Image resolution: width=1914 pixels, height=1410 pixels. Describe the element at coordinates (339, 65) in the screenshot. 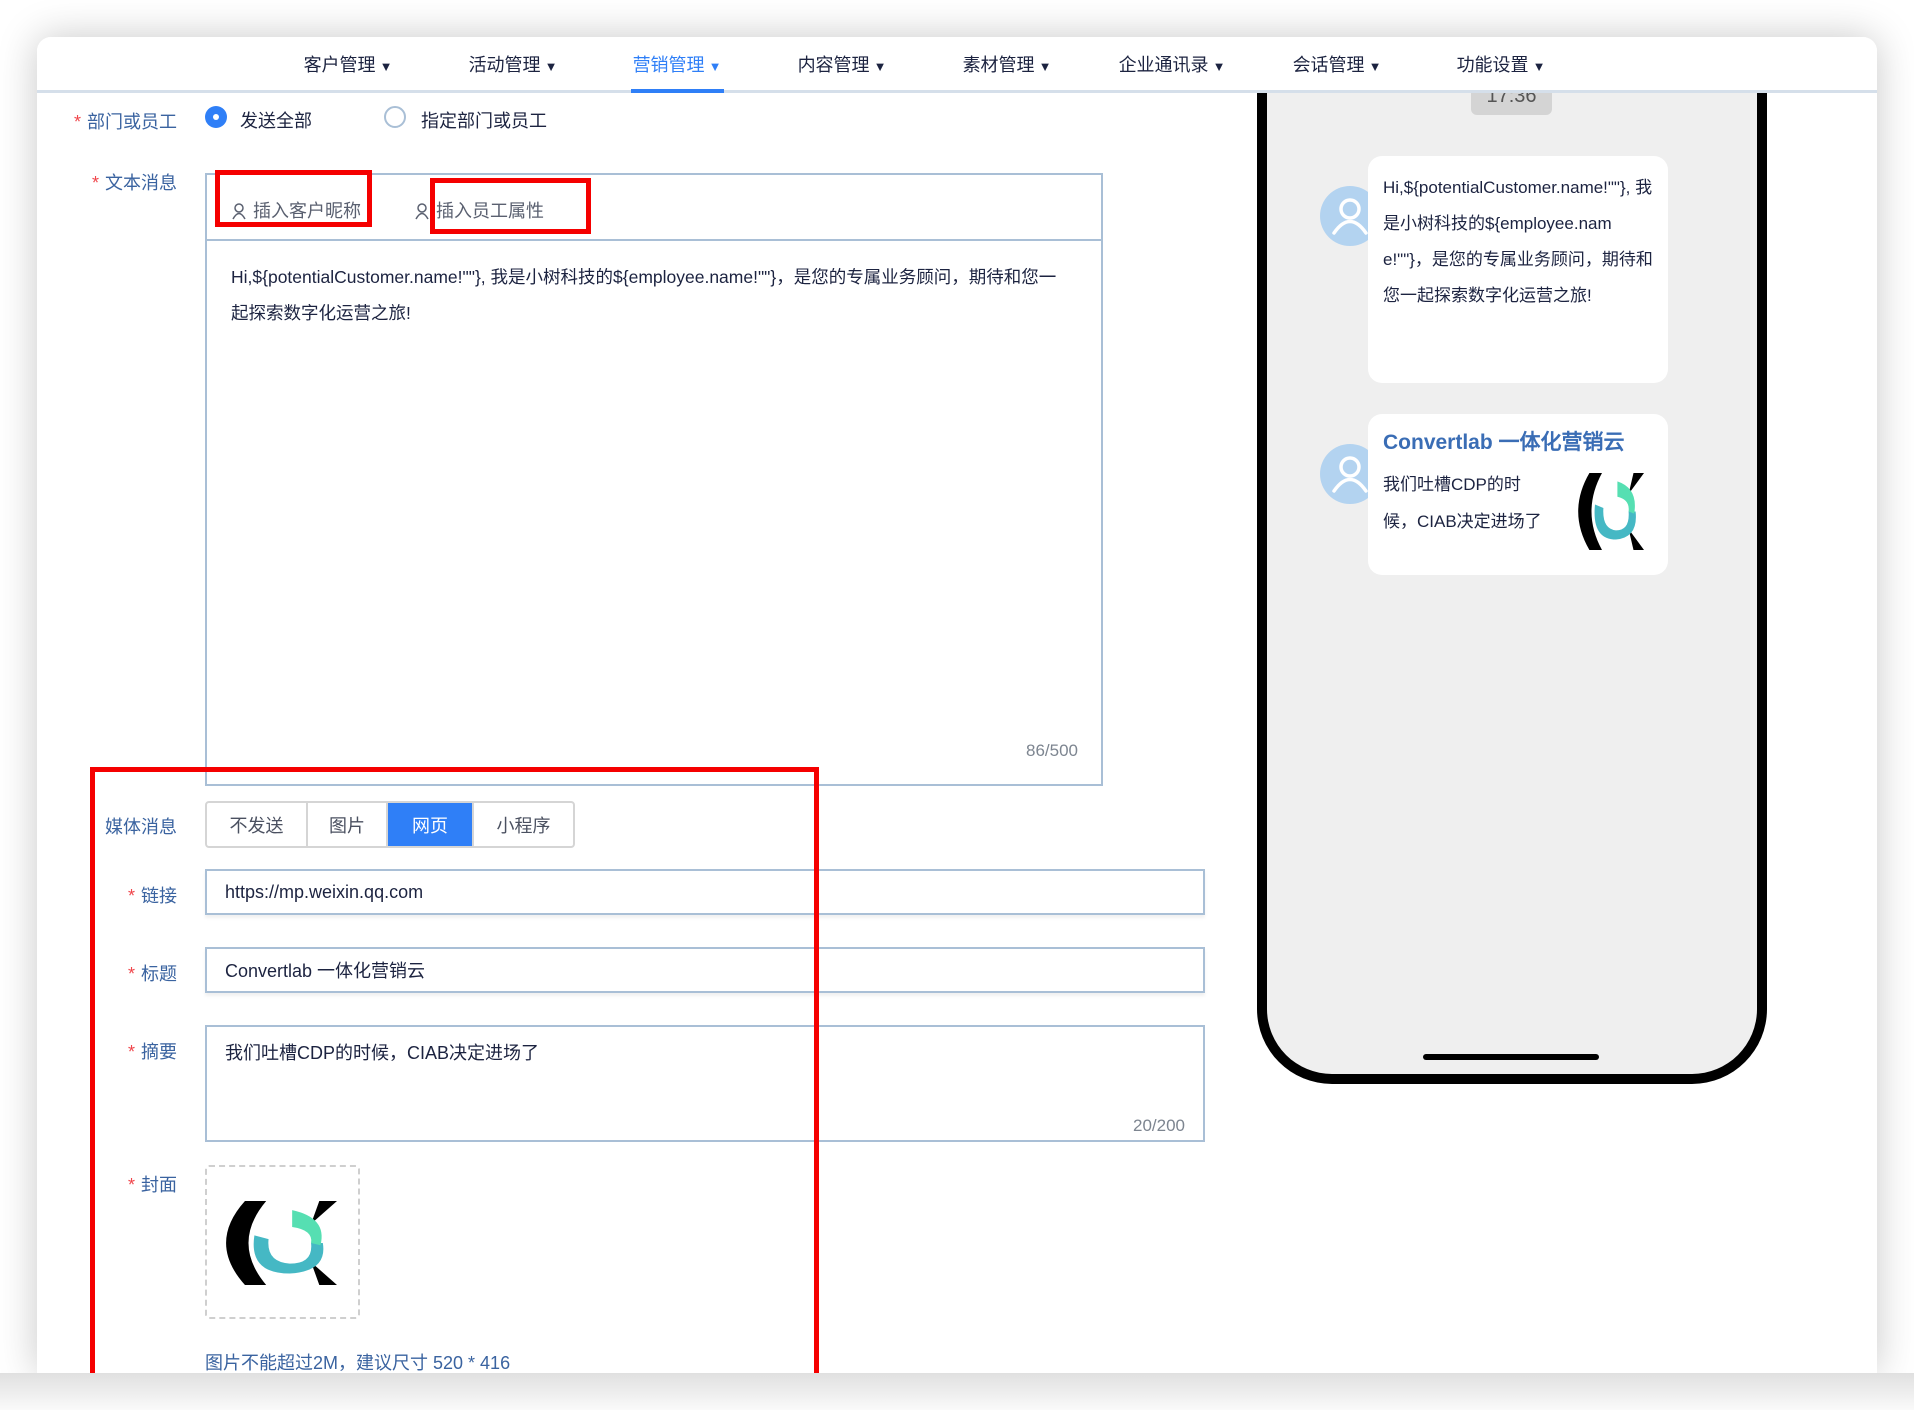

I see `nav-label: 客户管理` at that location.